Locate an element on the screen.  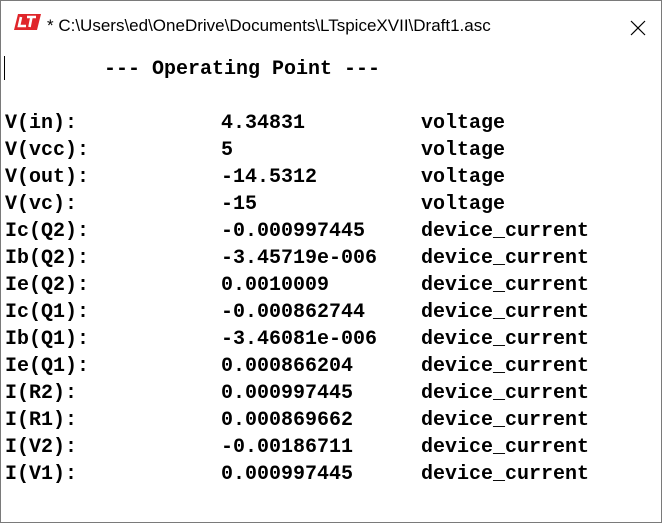
row-name: Ib(Q1): is located at coordinates (47, 339).